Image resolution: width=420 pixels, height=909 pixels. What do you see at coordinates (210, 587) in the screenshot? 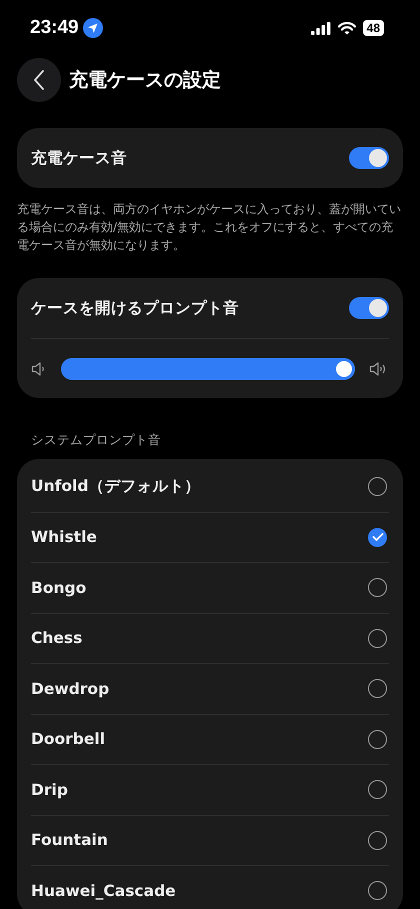
I see `sound-option: Bongo` at bounding box center [210, 587].